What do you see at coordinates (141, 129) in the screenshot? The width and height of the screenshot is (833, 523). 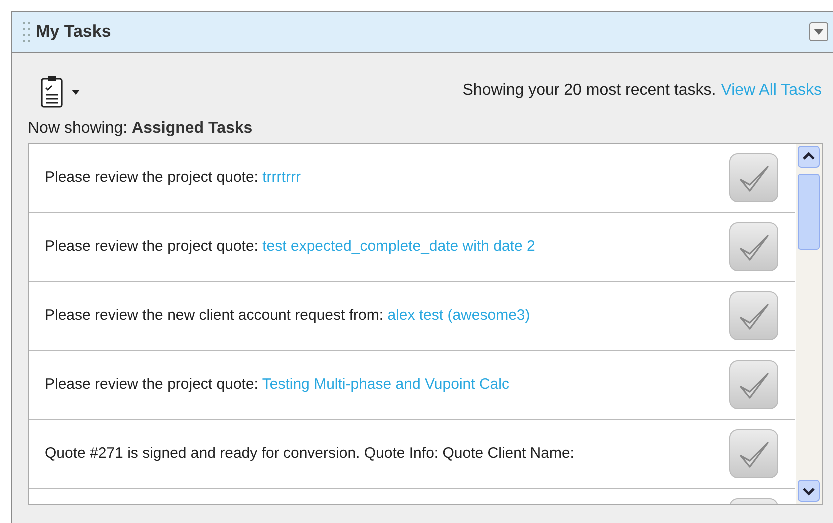 I see `now-showing-text: Now showing: Assigned Tasks` at bounding box center [141, 129].